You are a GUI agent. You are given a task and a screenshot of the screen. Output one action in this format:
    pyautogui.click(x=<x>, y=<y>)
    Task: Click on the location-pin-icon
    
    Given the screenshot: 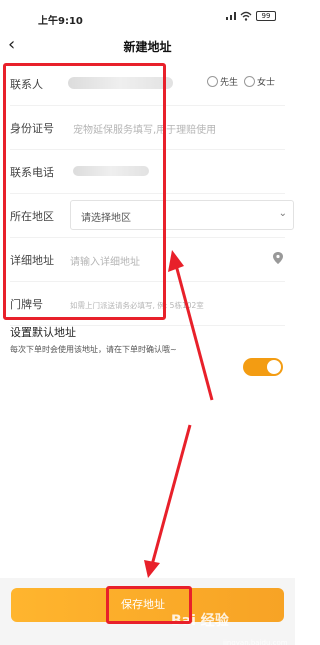 What is the action you would take?
    pyautogui.click(x=278, y=258)
    